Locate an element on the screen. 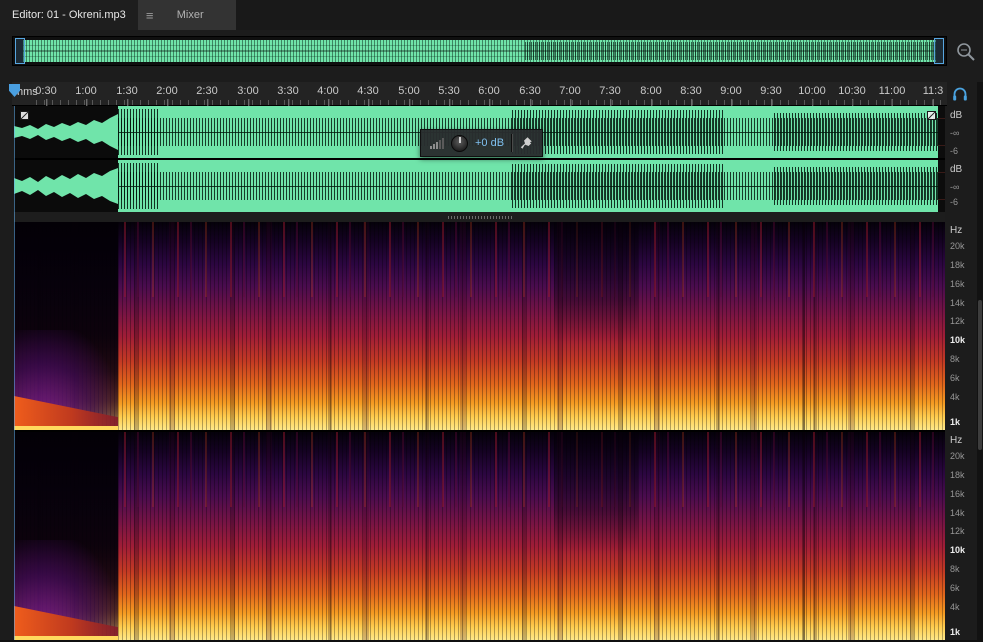 This screenshot has width=983, height=642. timeline-tick: 5:30 is located at coordinates (449, 95).